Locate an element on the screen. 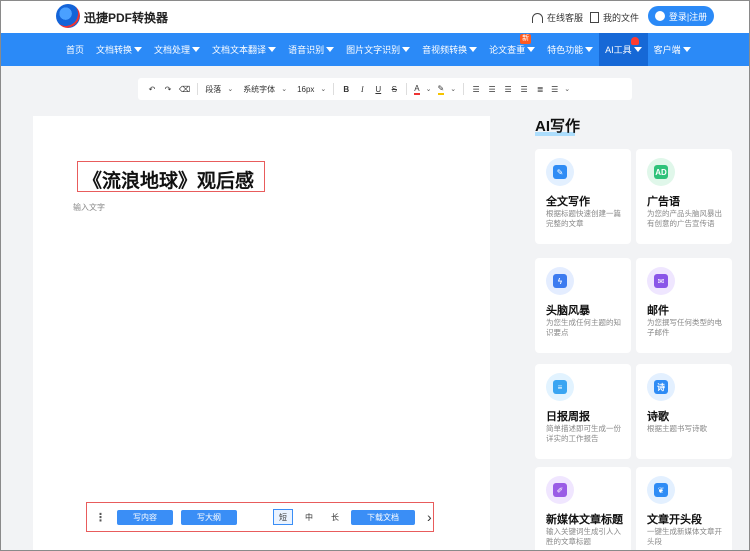 This screenshot has width=750, height=551. strikethrough-icon: S is located at coordinates (394, 89).